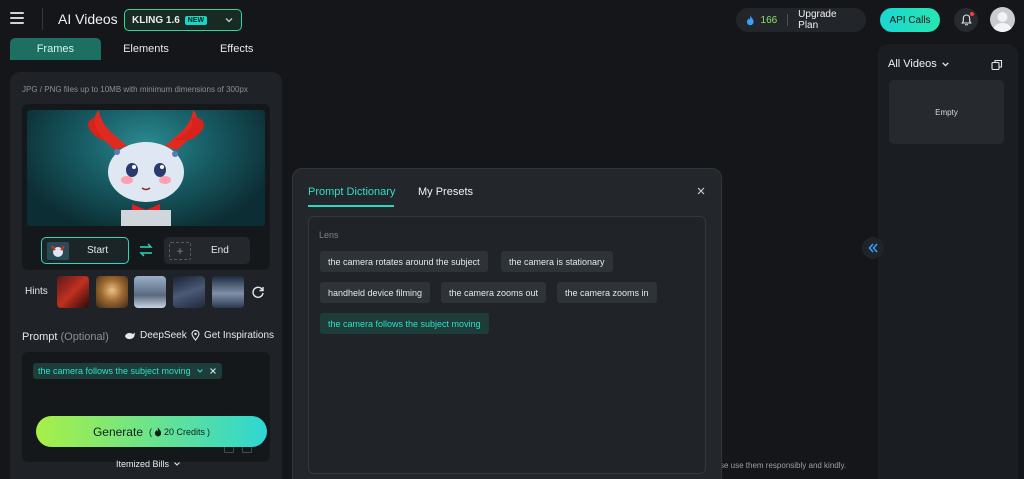 Image resolution: width=1024 pixels, height=479 pixels. What do you see at coordinates (946, 112) in the screenshot?
I see `empty-state: Empty` at bounding box center [946, 112].